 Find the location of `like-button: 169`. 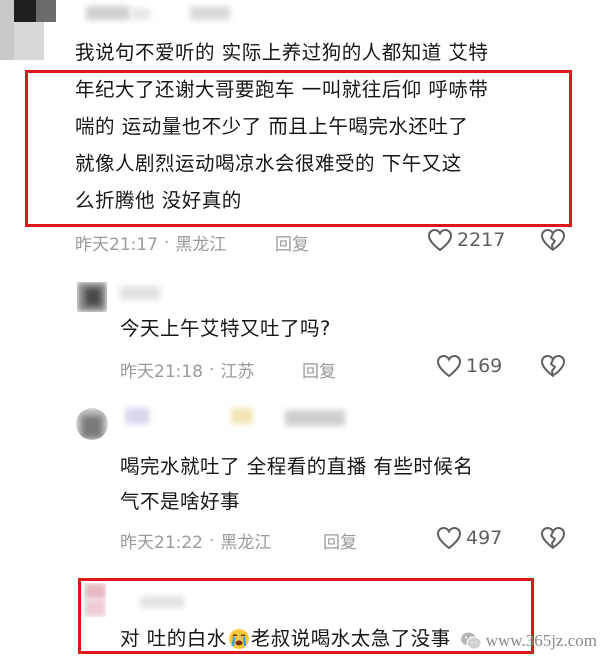

like-button: 169 is located at coordinates (469, 366).